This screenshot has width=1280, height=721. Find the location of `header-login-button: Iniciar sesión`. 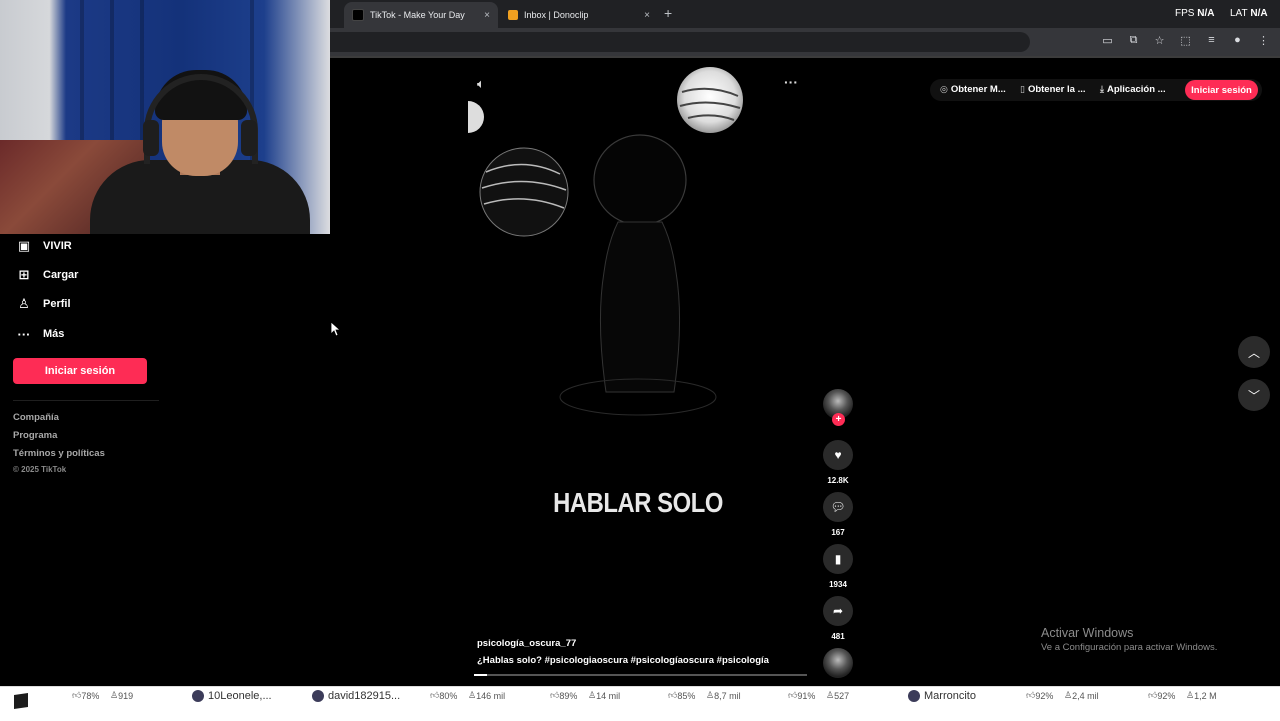

header-login-button: Iniciar sesión is located at coordinates (1221, 90).